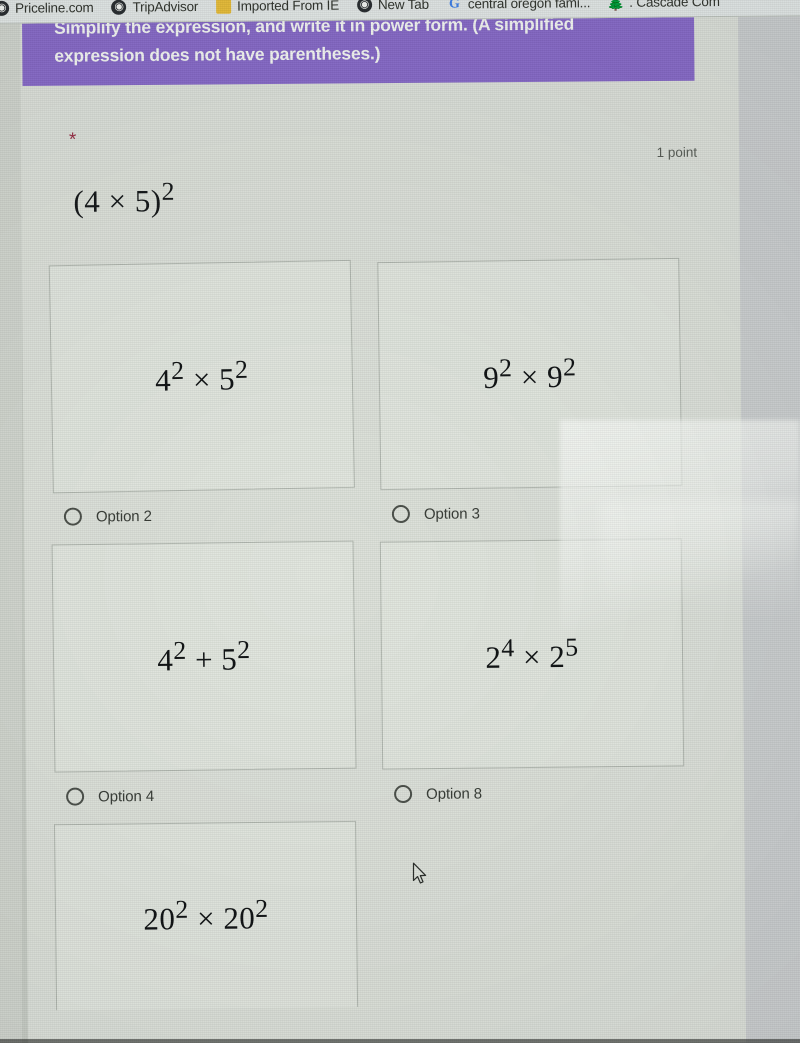  I want to click on page-background-left, so click(11, 532).